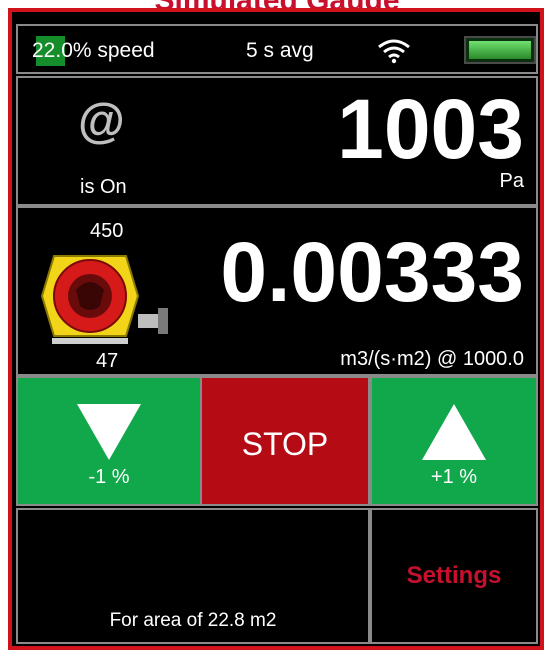 Image resolution: width=554 pixels, height=656 pixels. What do you see at coordinates (93, 50) in the screenshot?
I see `speed-readout: 22.0% speed` at bounding box center [93, 50].